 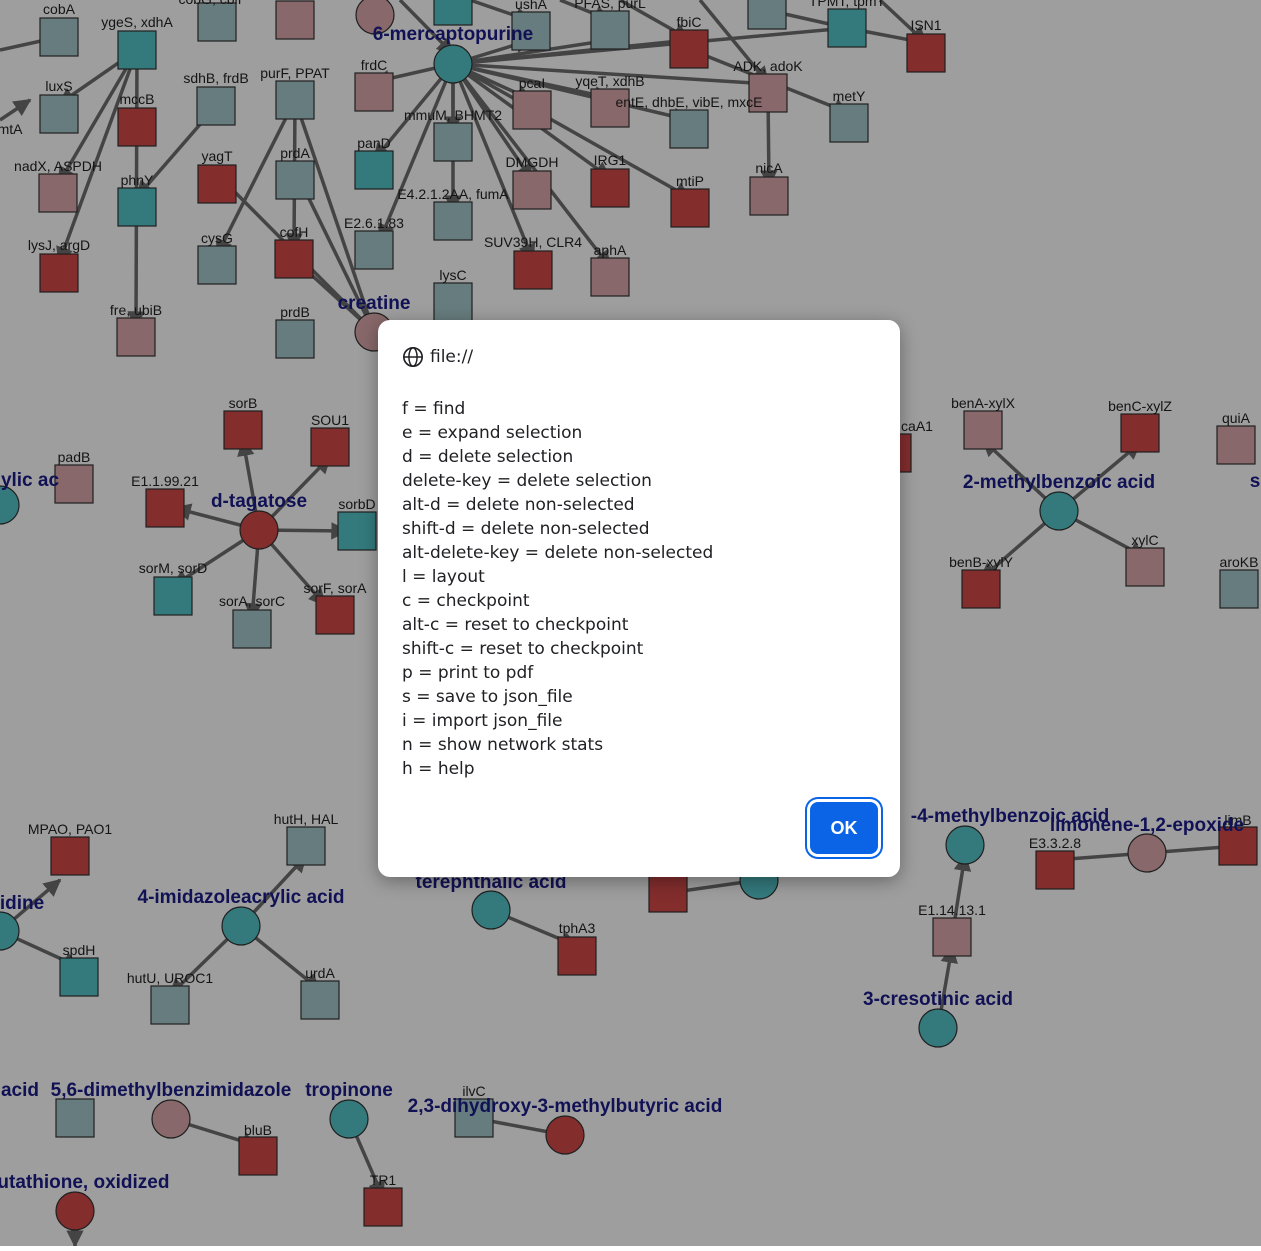 What do you see at coordinates (438, 769) in the screenshot?
I see `shortcut-line: h = help` at bounding box center [438, 769].